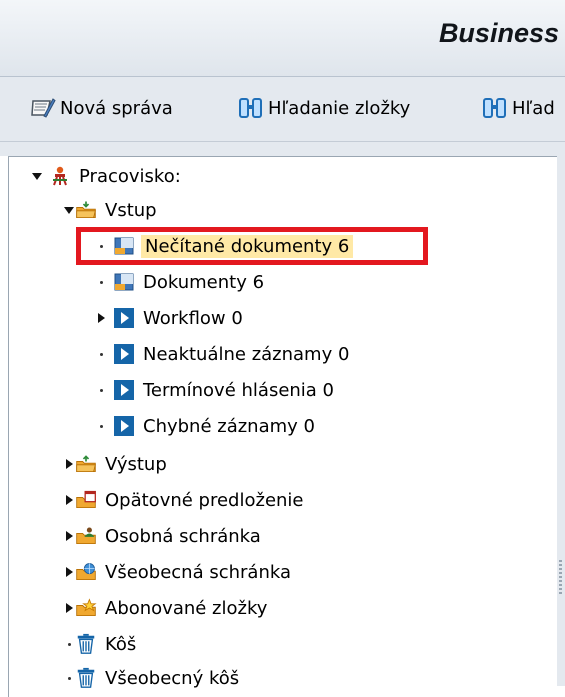 The height and width of the screenshot is (697, 565). I want to click on tree-label: Výstup, so click(136, 464).